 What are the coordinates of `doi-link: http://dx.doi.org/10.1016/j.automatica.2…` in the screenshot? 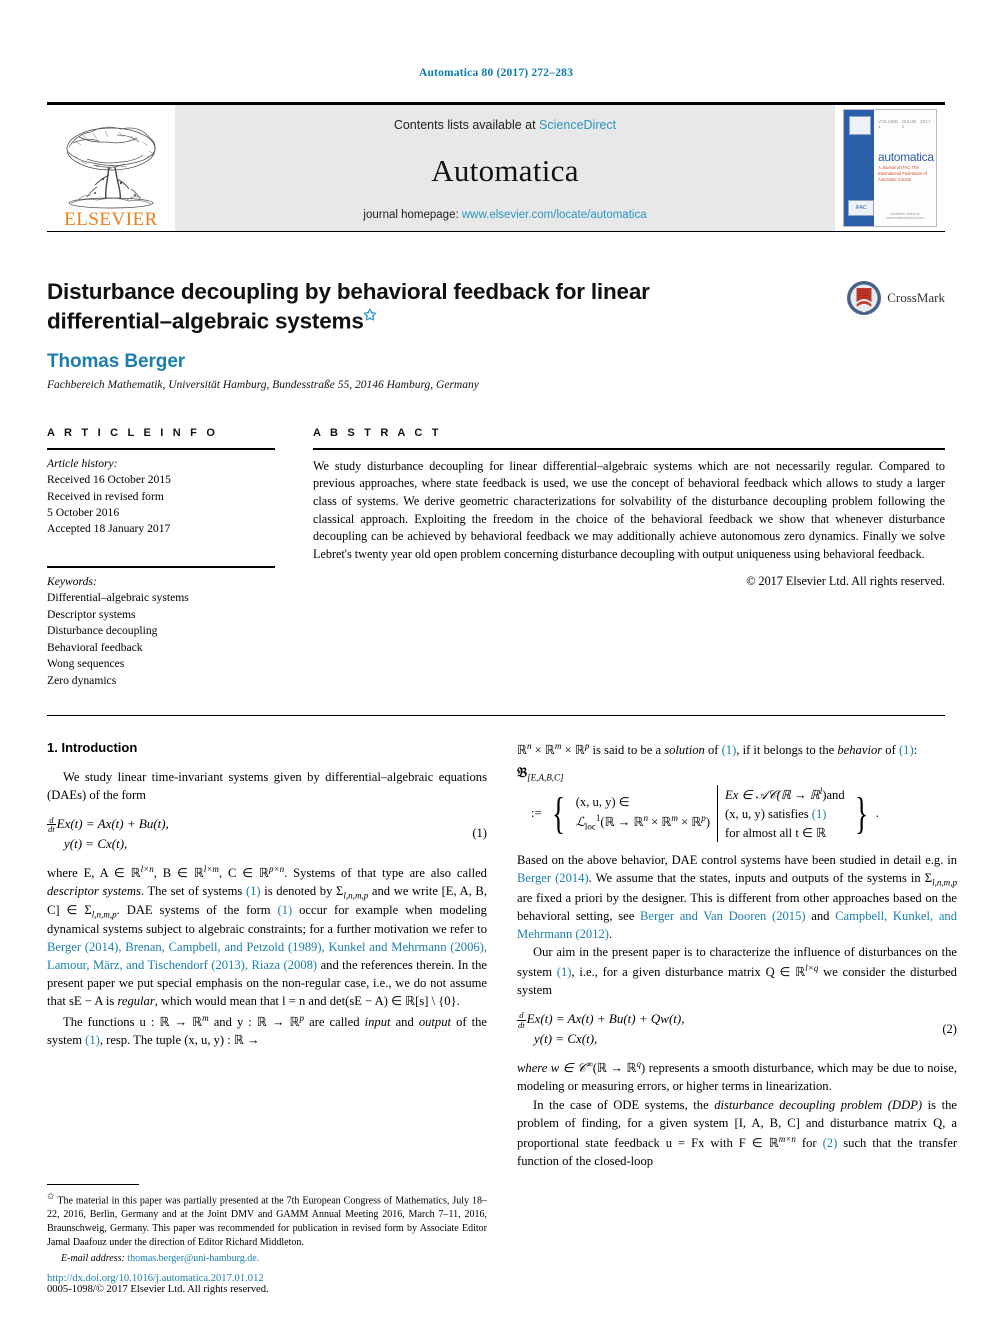 It's located at (267, 1278).